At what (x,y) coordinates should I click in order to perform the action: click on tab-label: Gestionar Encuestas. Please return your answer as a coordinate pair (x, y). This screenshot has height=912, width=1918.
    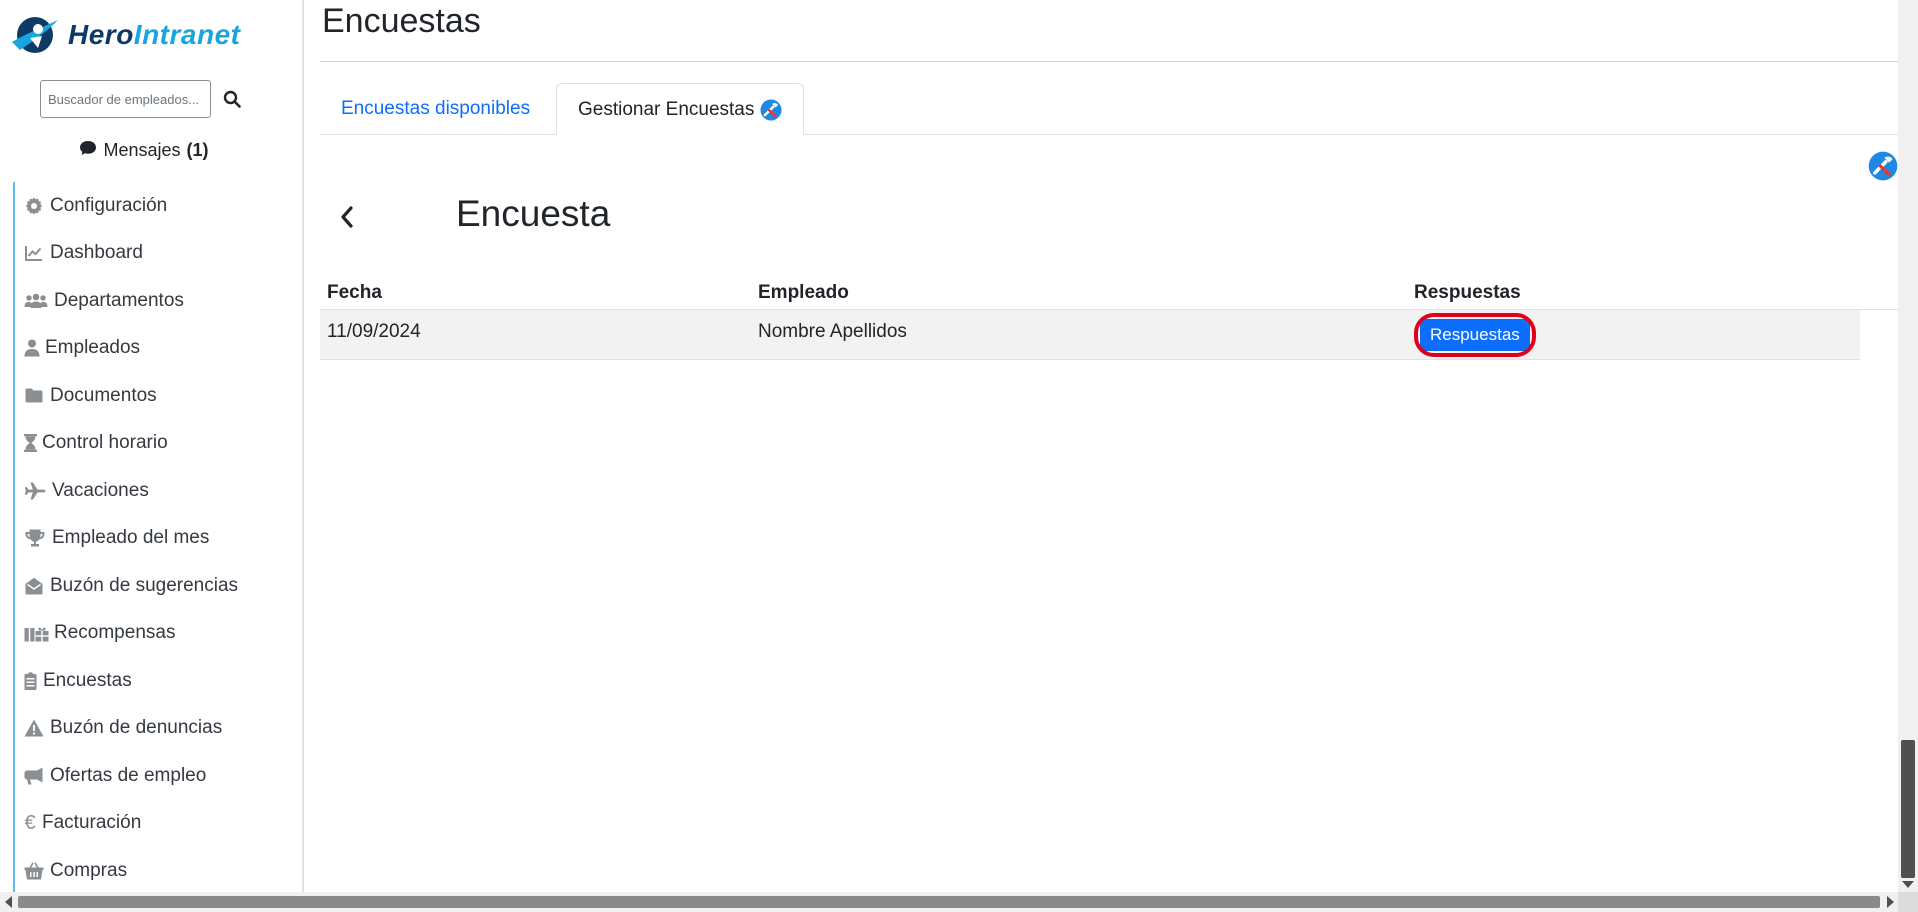
    Looking at the image, I should click on (666, 109).